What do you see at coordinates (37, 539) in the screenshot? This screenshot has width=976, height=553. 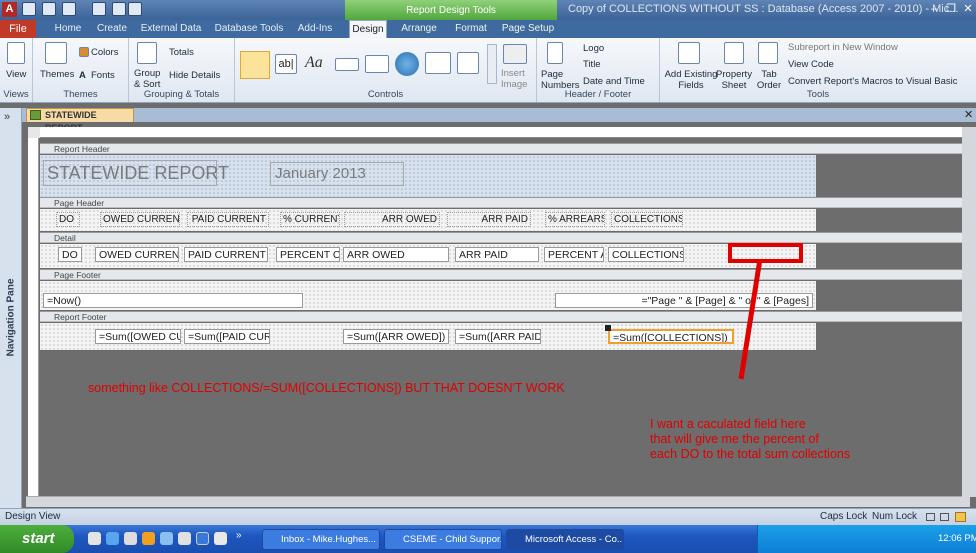 I see `start-button: start` at bounding box center [37, 539].